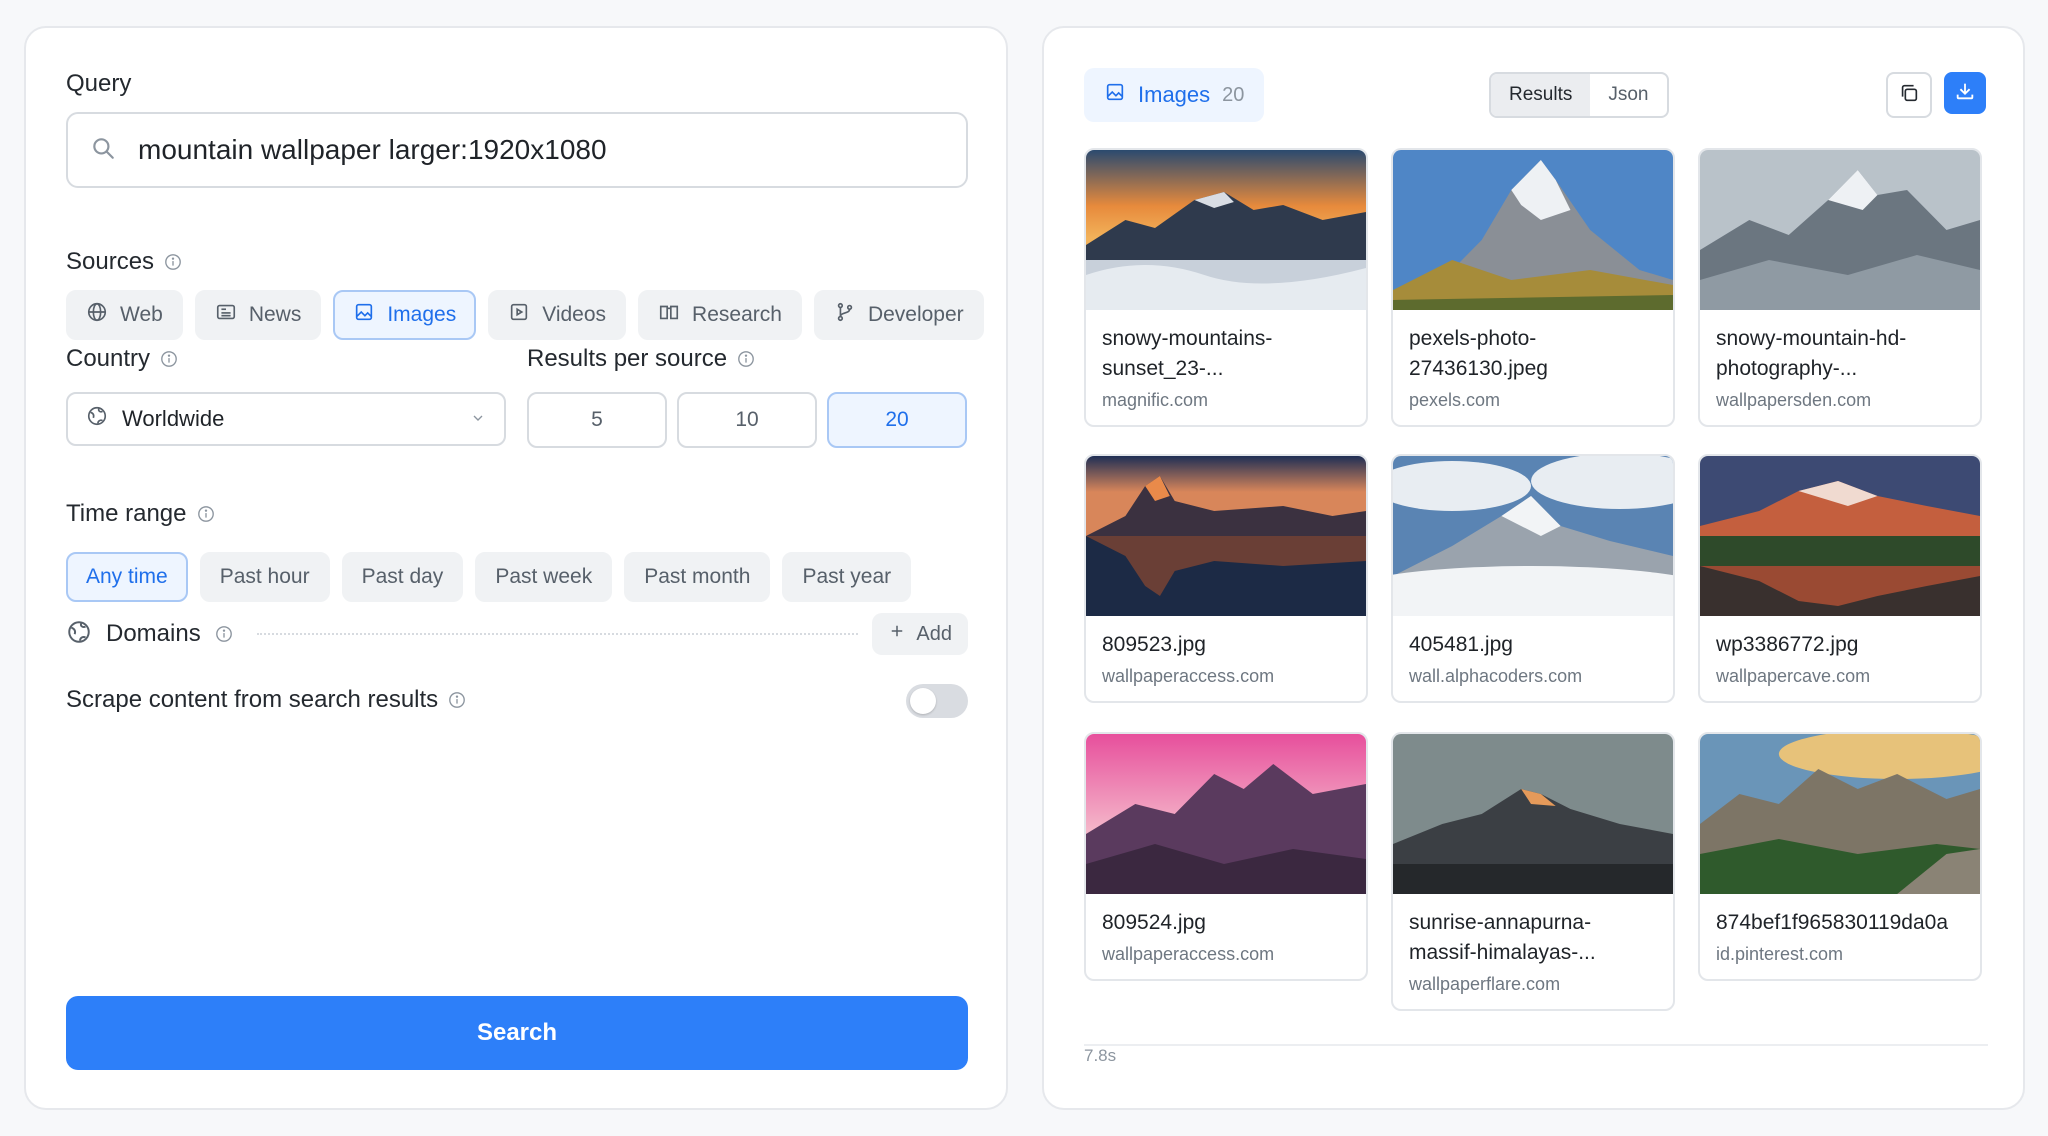  I want to click on view-results-button: Results, so click(1541, 95).